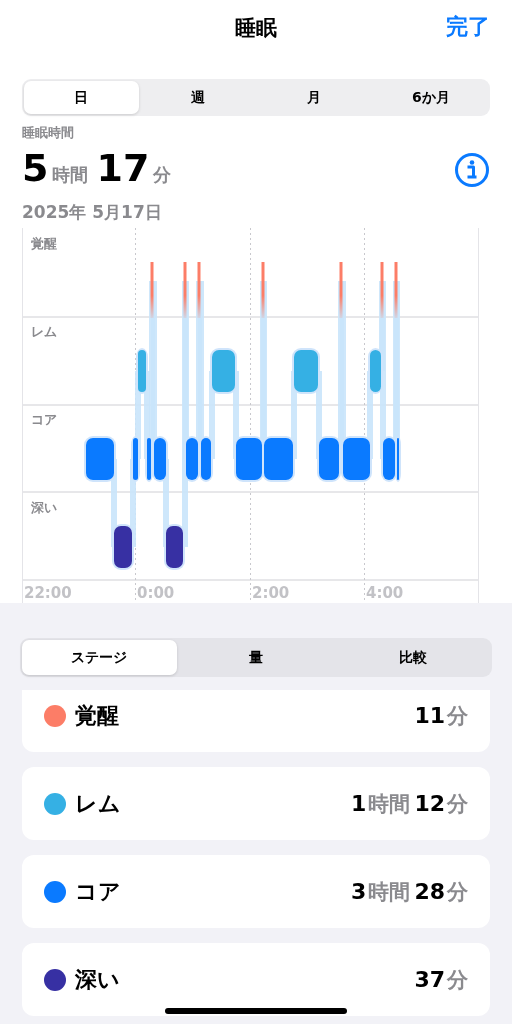 This screenshot has width=512, height=1024. Describe the element at coordinates (429, 715) in the screenshot. I see `stage-duration-value: 11` at that location.